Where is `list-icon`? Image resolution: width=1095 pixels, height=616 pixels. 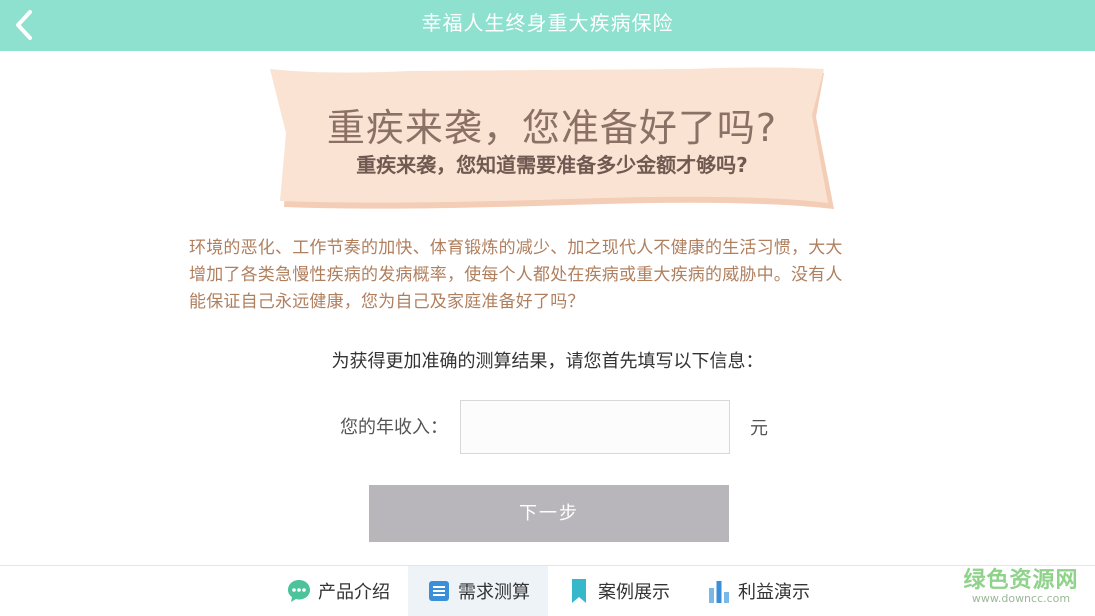 list-icon is located at coordinates (439, 591).